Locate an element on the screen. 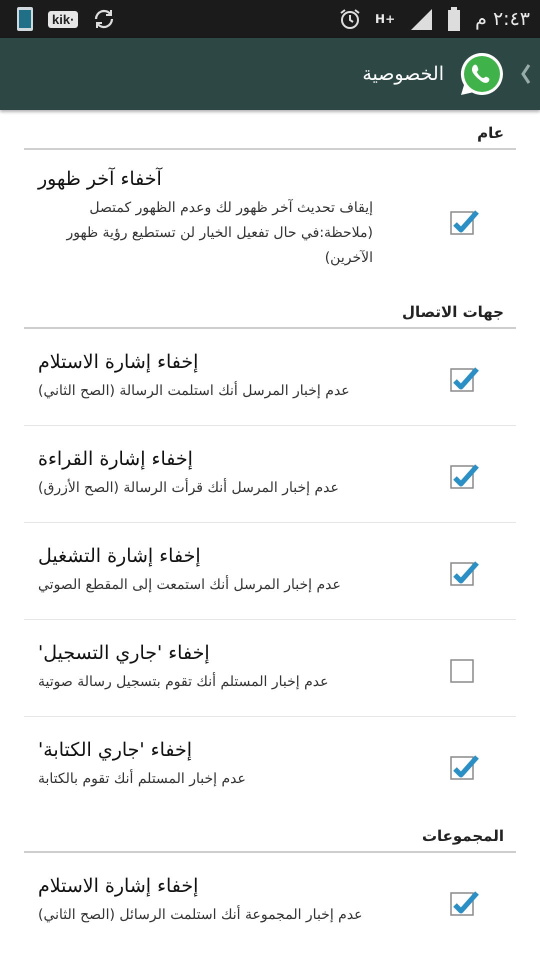 This screenshot has height=960, width=540. section-header: عام is located at coordinates (490, 133).